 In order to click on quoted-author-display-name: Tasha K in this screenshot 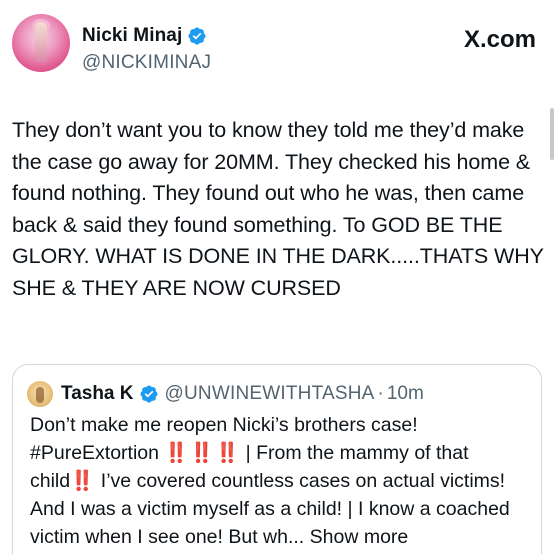, I will do `click(97, 394)`.